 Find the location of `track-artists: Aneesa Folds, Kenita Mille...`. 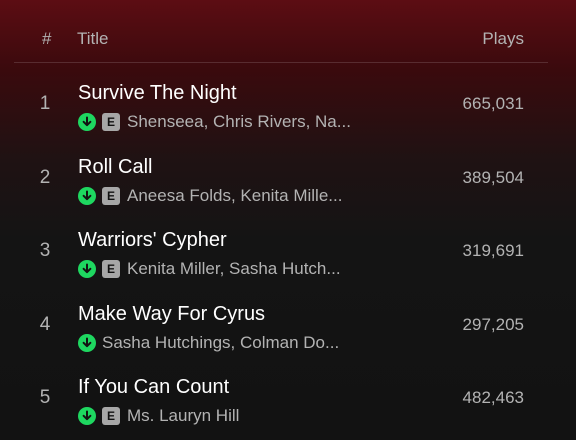

track-artists: Aneesa Folds, Kenita Mille... is located at coordinates (234, 196).